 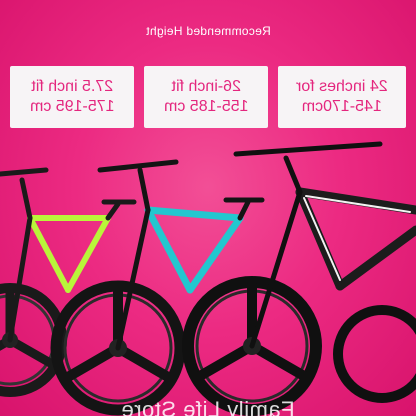 I want to click on store-watermark-text: Family Life Store, so click(x=208, y=406).